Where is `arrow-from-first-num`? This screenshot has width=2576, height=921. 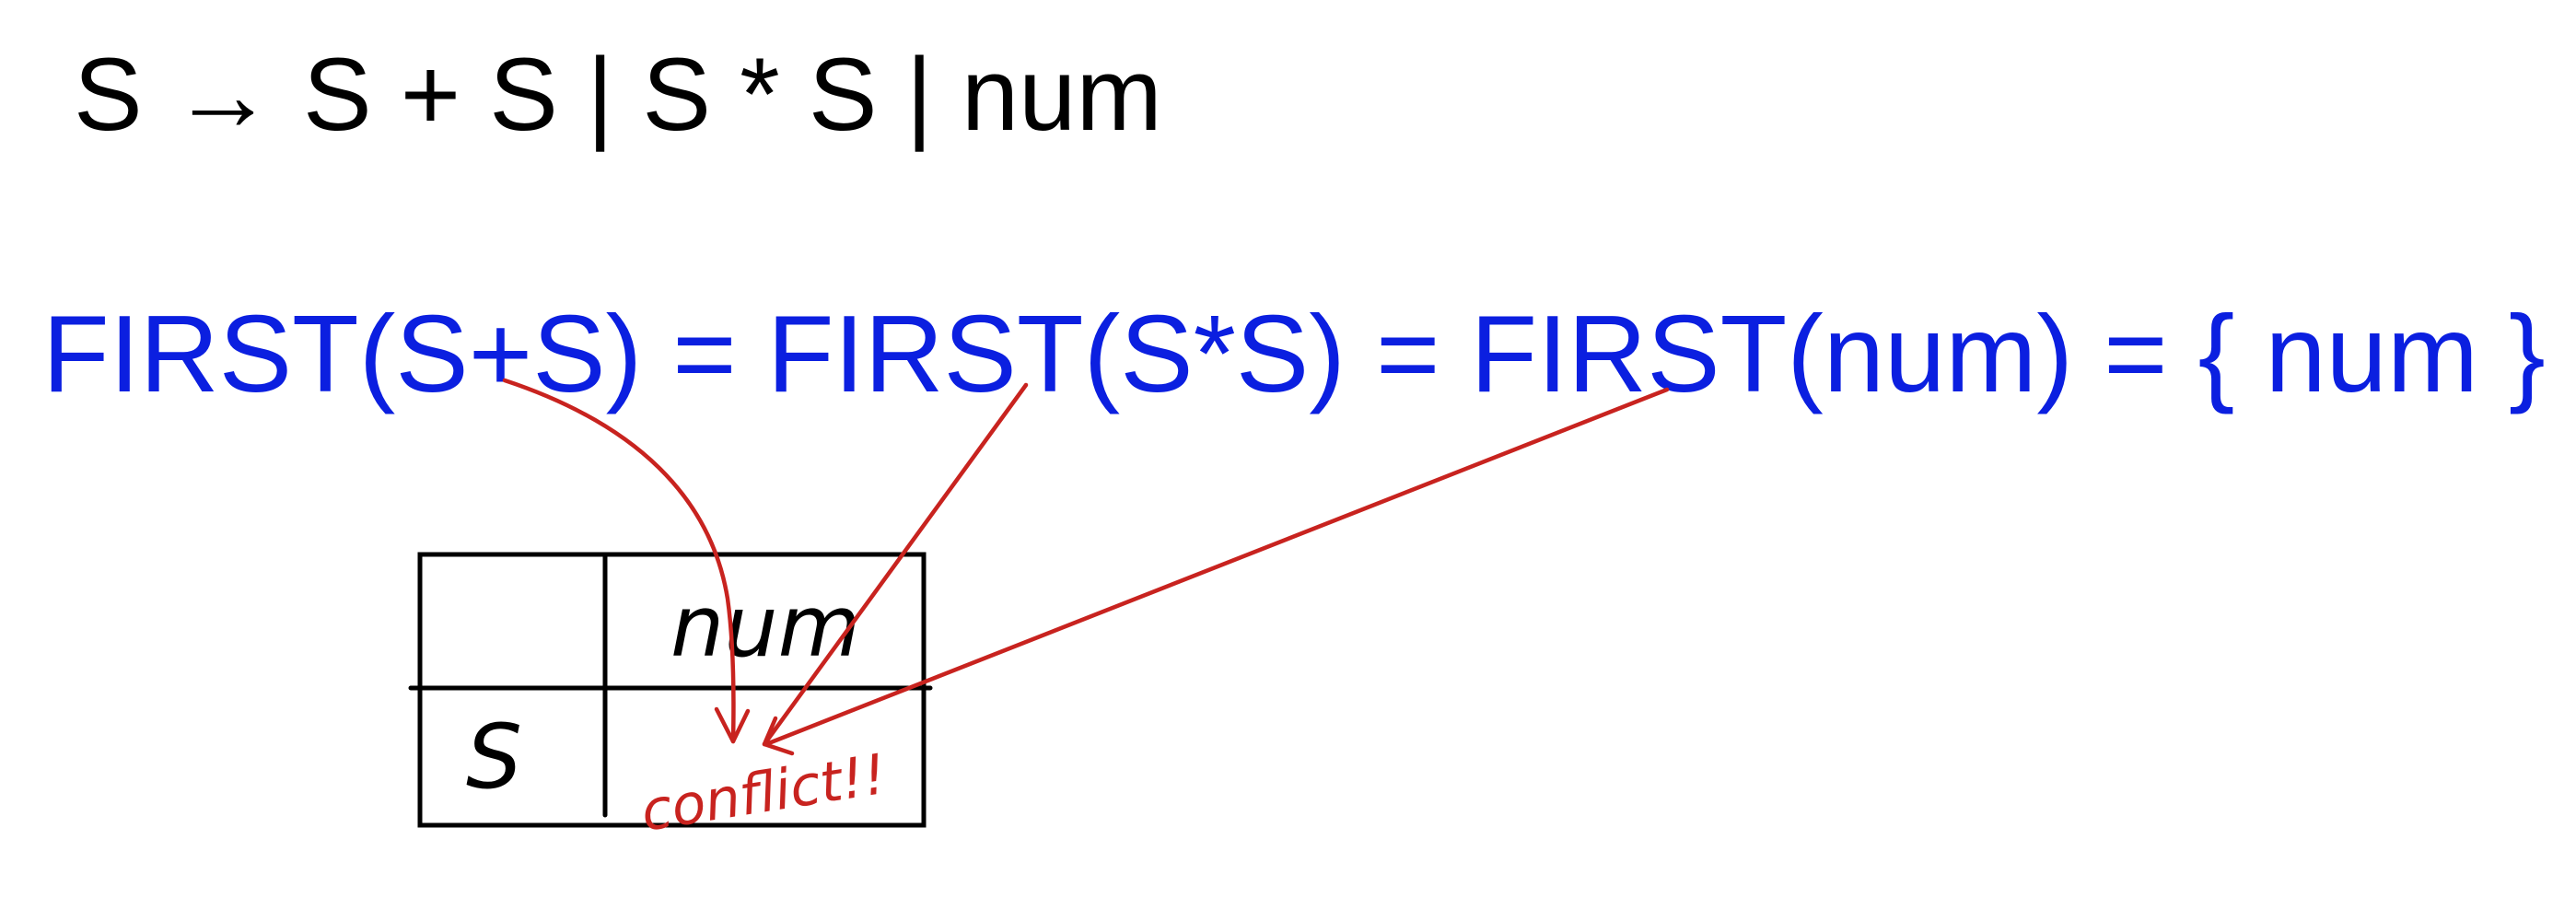 arrow-from-first-num is located at coordinates (1216, 567).